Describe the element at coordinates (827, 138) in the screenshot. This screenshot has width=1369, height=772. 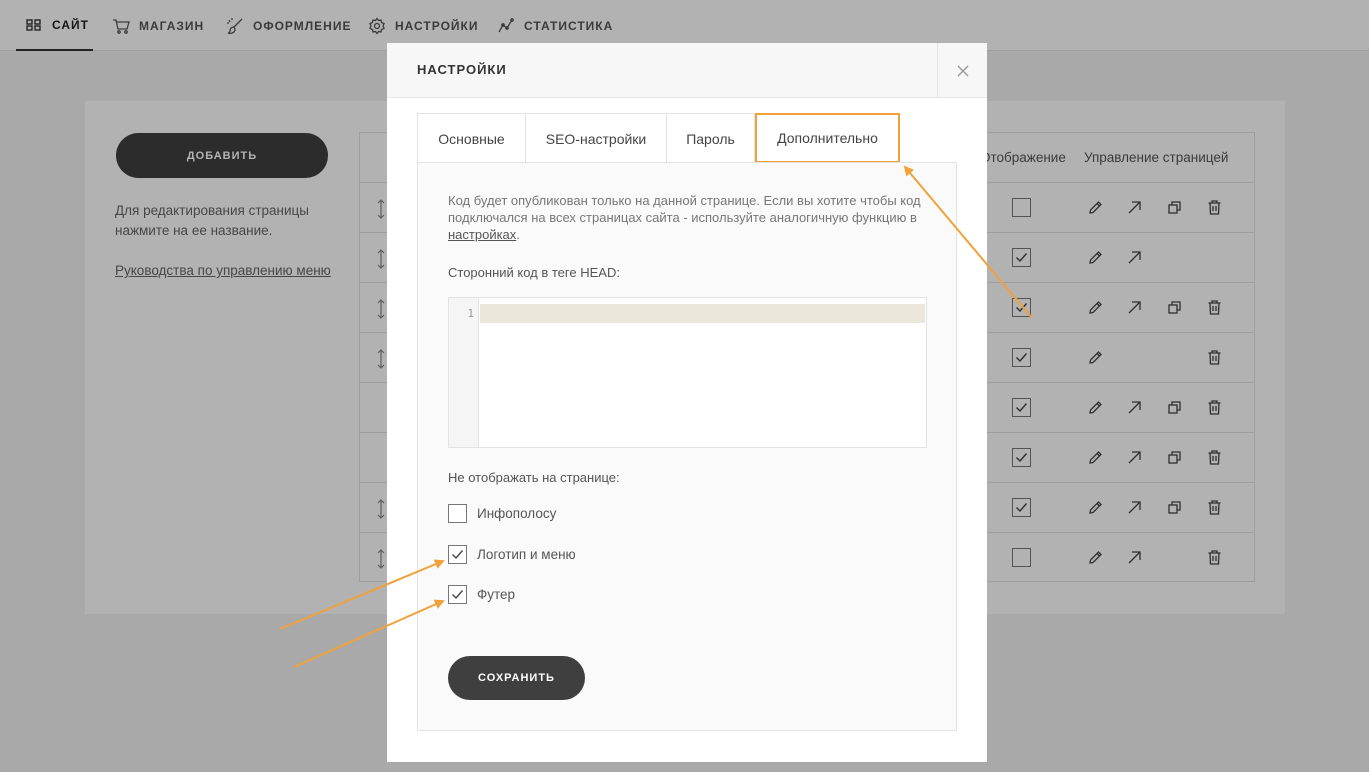
I see `tab-advanced: Дополнительно` at that location.